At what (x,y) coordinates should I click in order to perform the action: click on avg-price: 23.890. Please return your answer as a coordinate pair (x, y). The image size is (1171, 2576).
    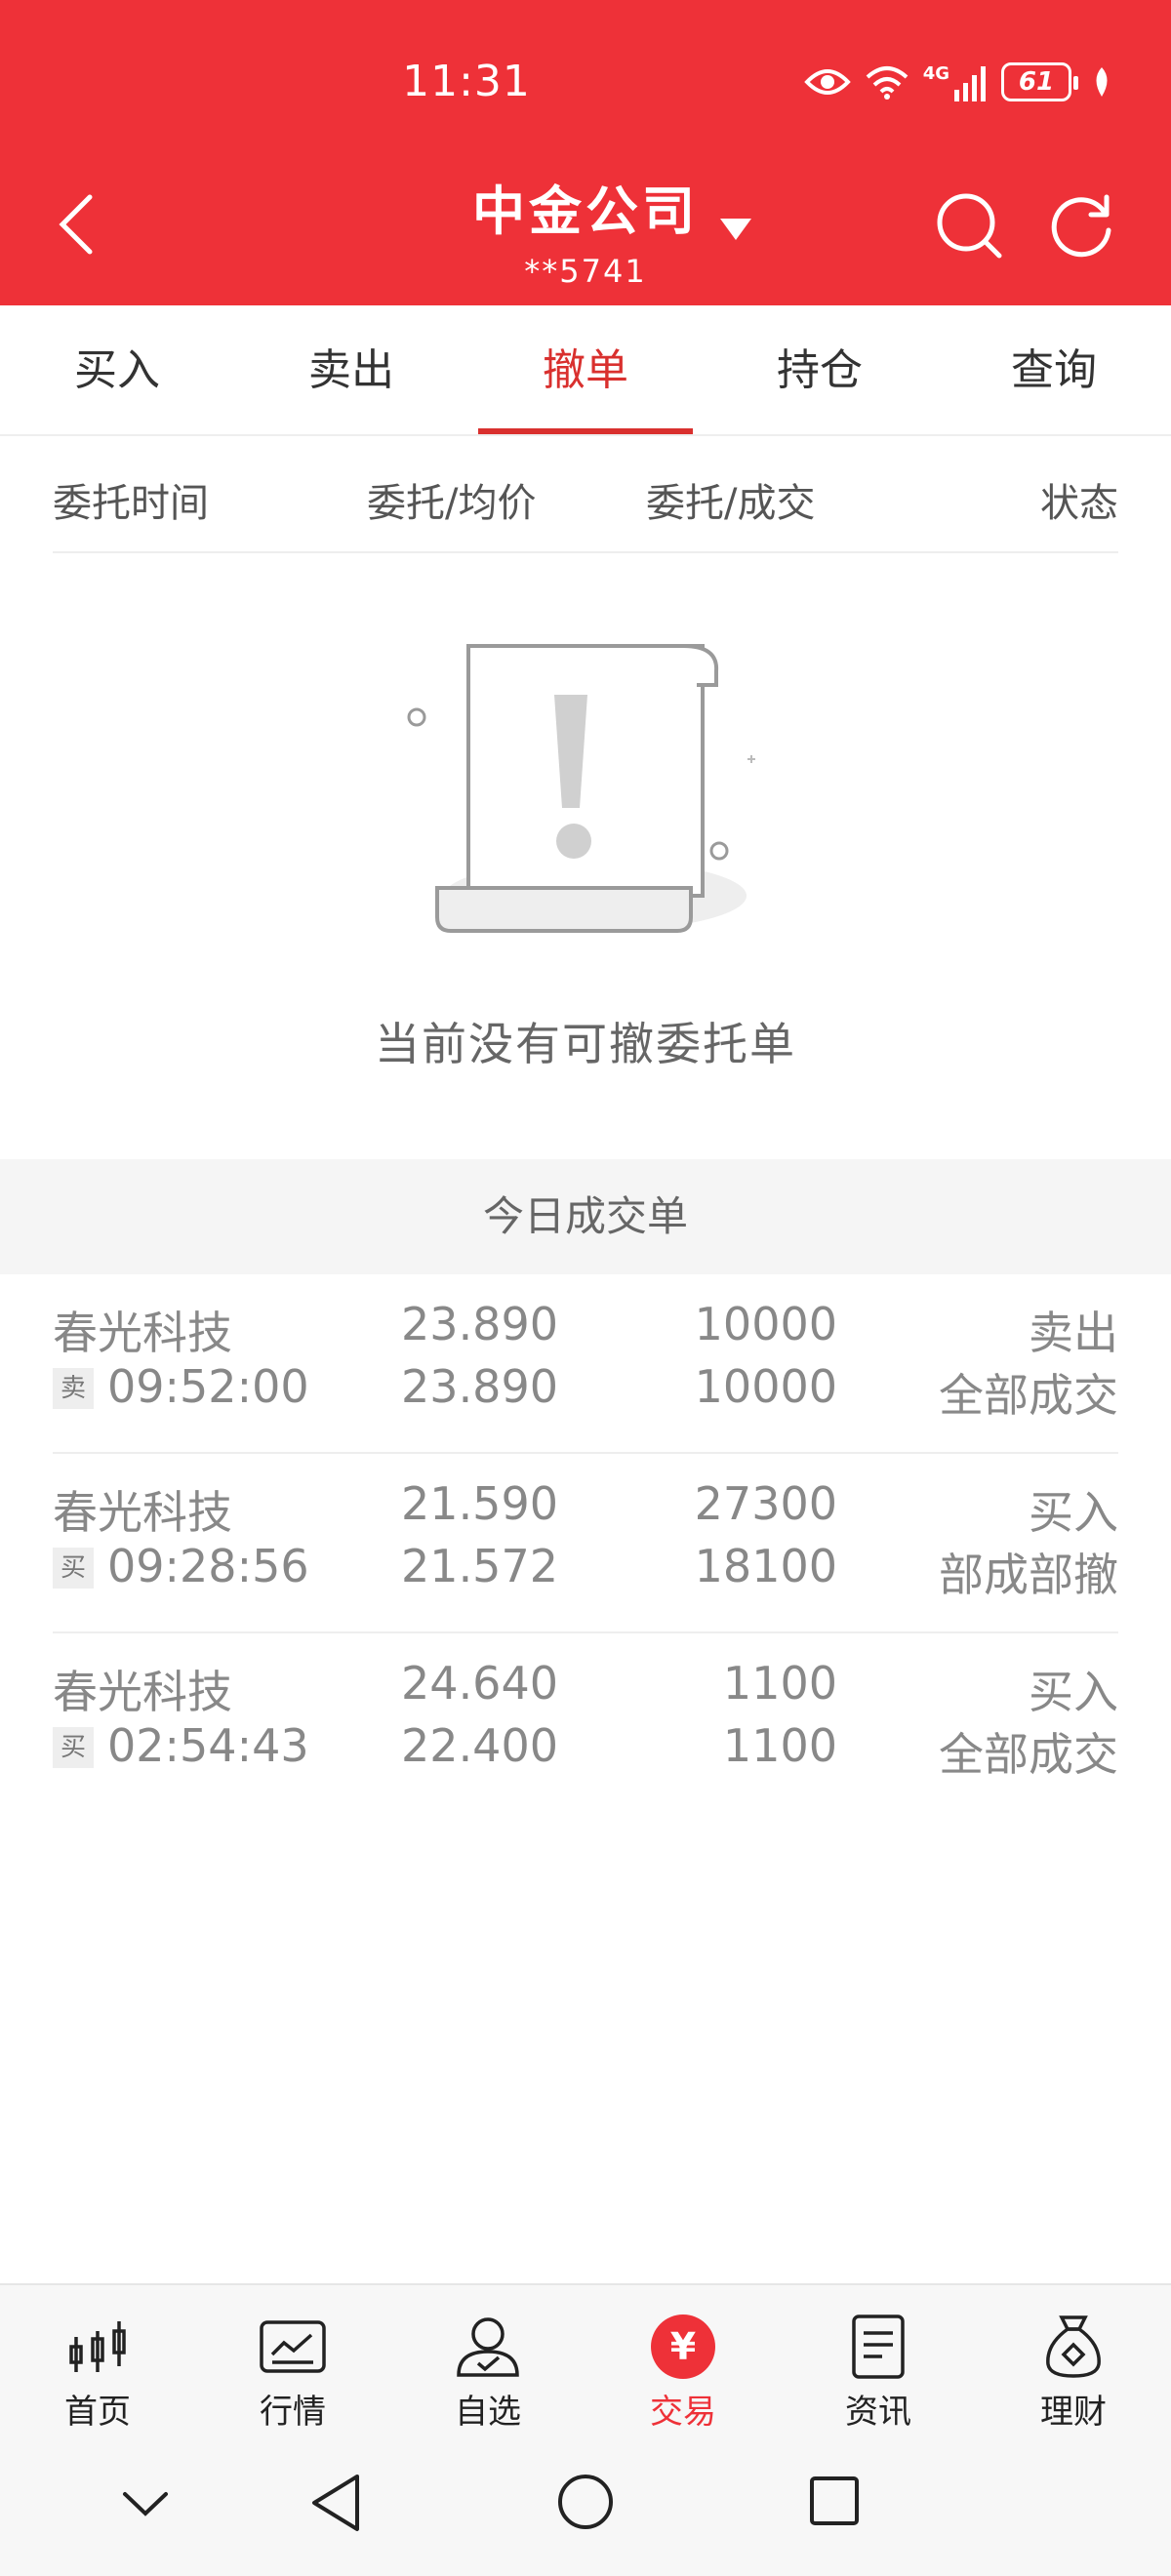
    Looking at the image, I should click on (479, 1386).